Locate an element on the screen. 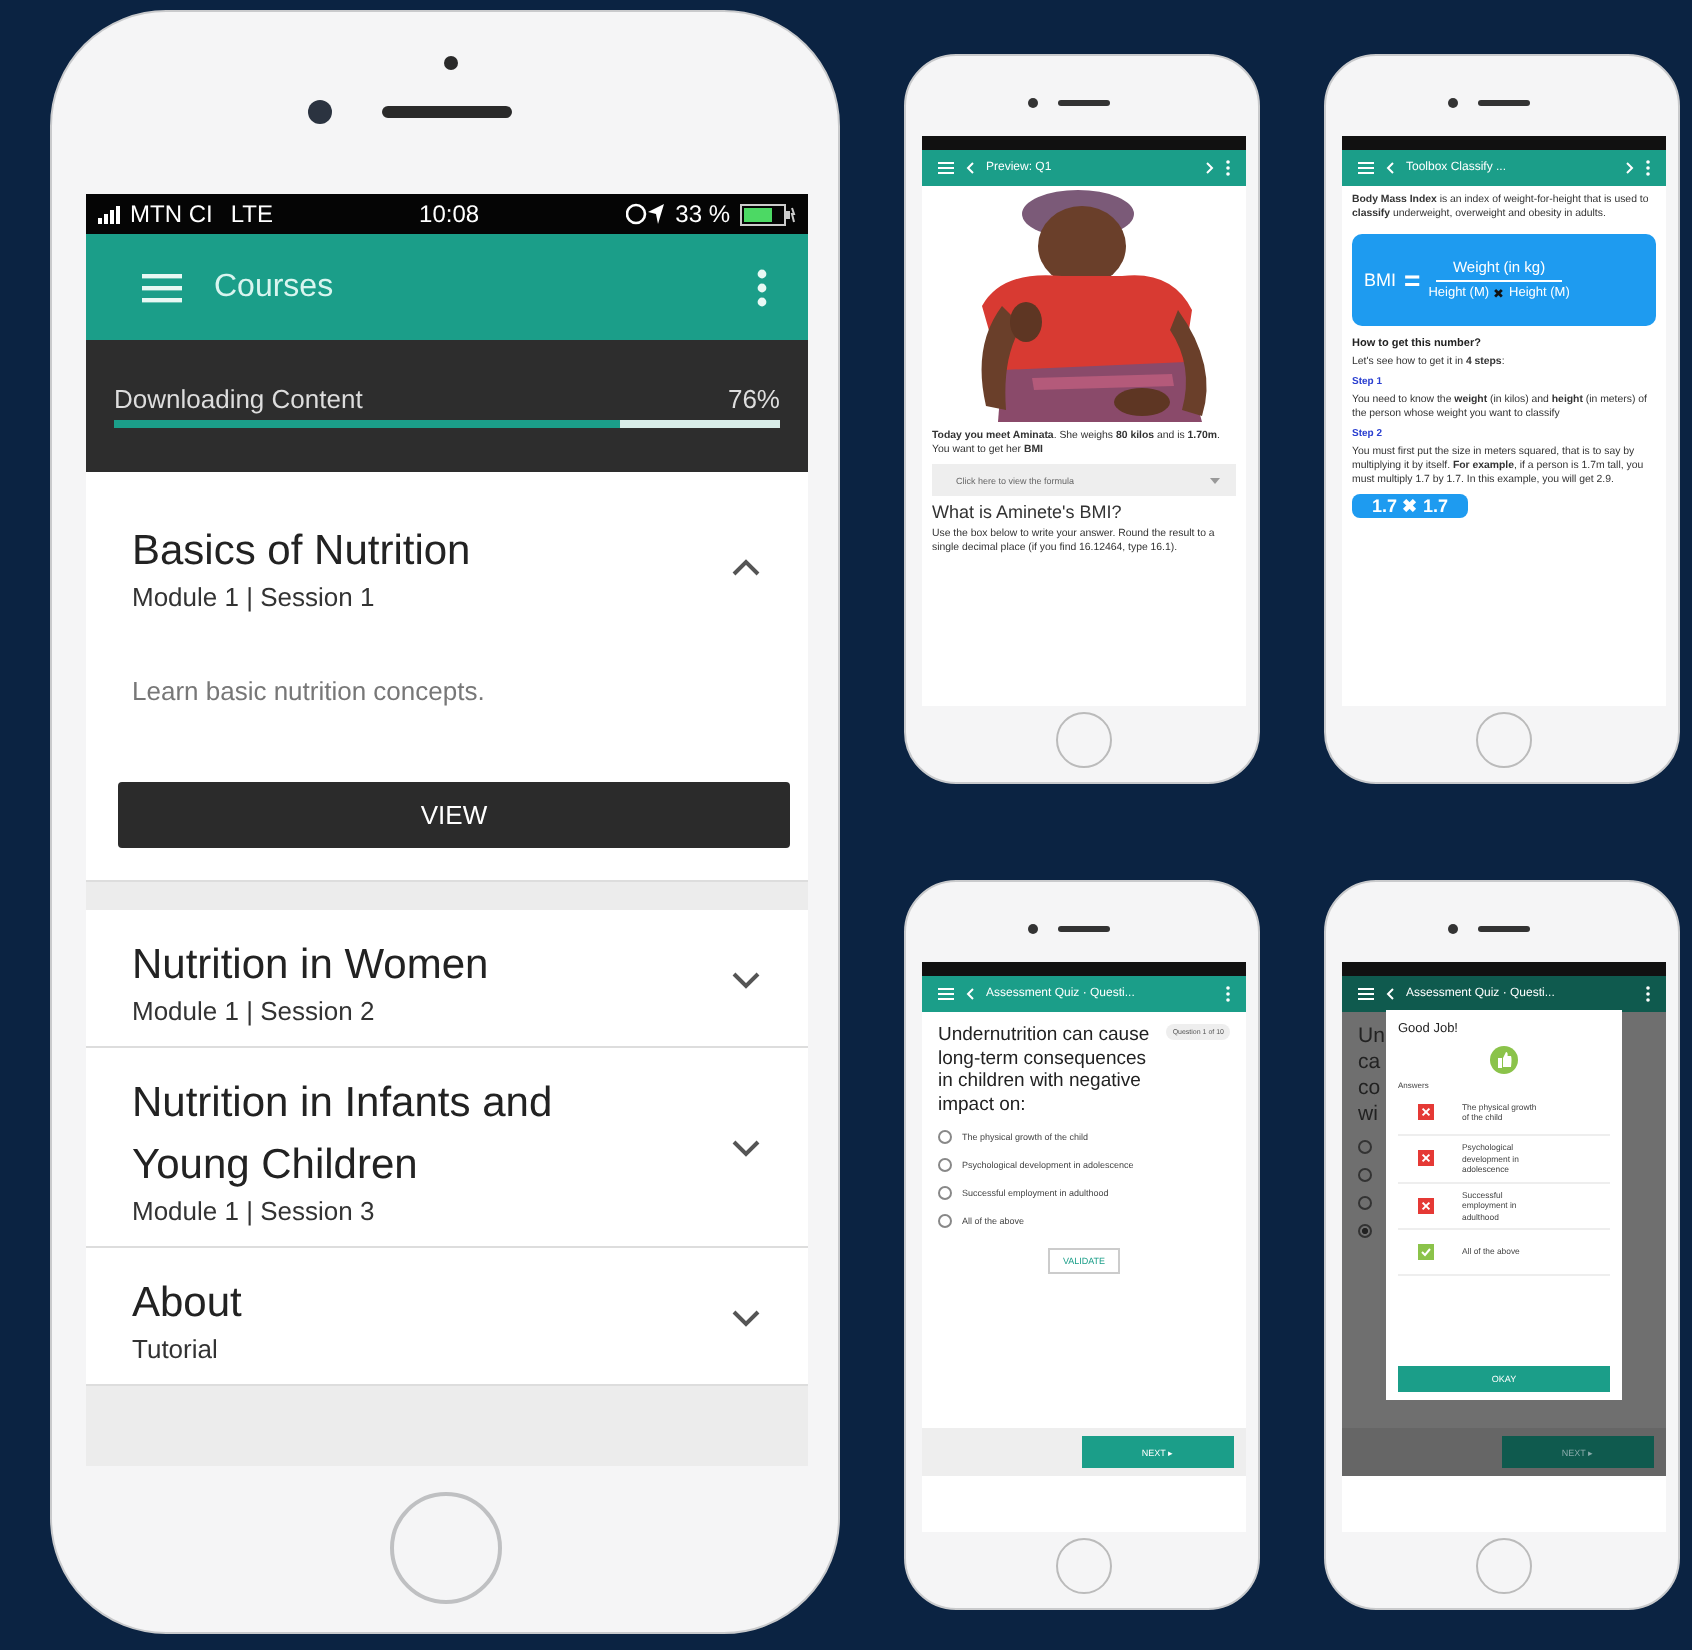 This screenshot has height=1650, width=1692. location-icon is located at coordinates (645, 214).